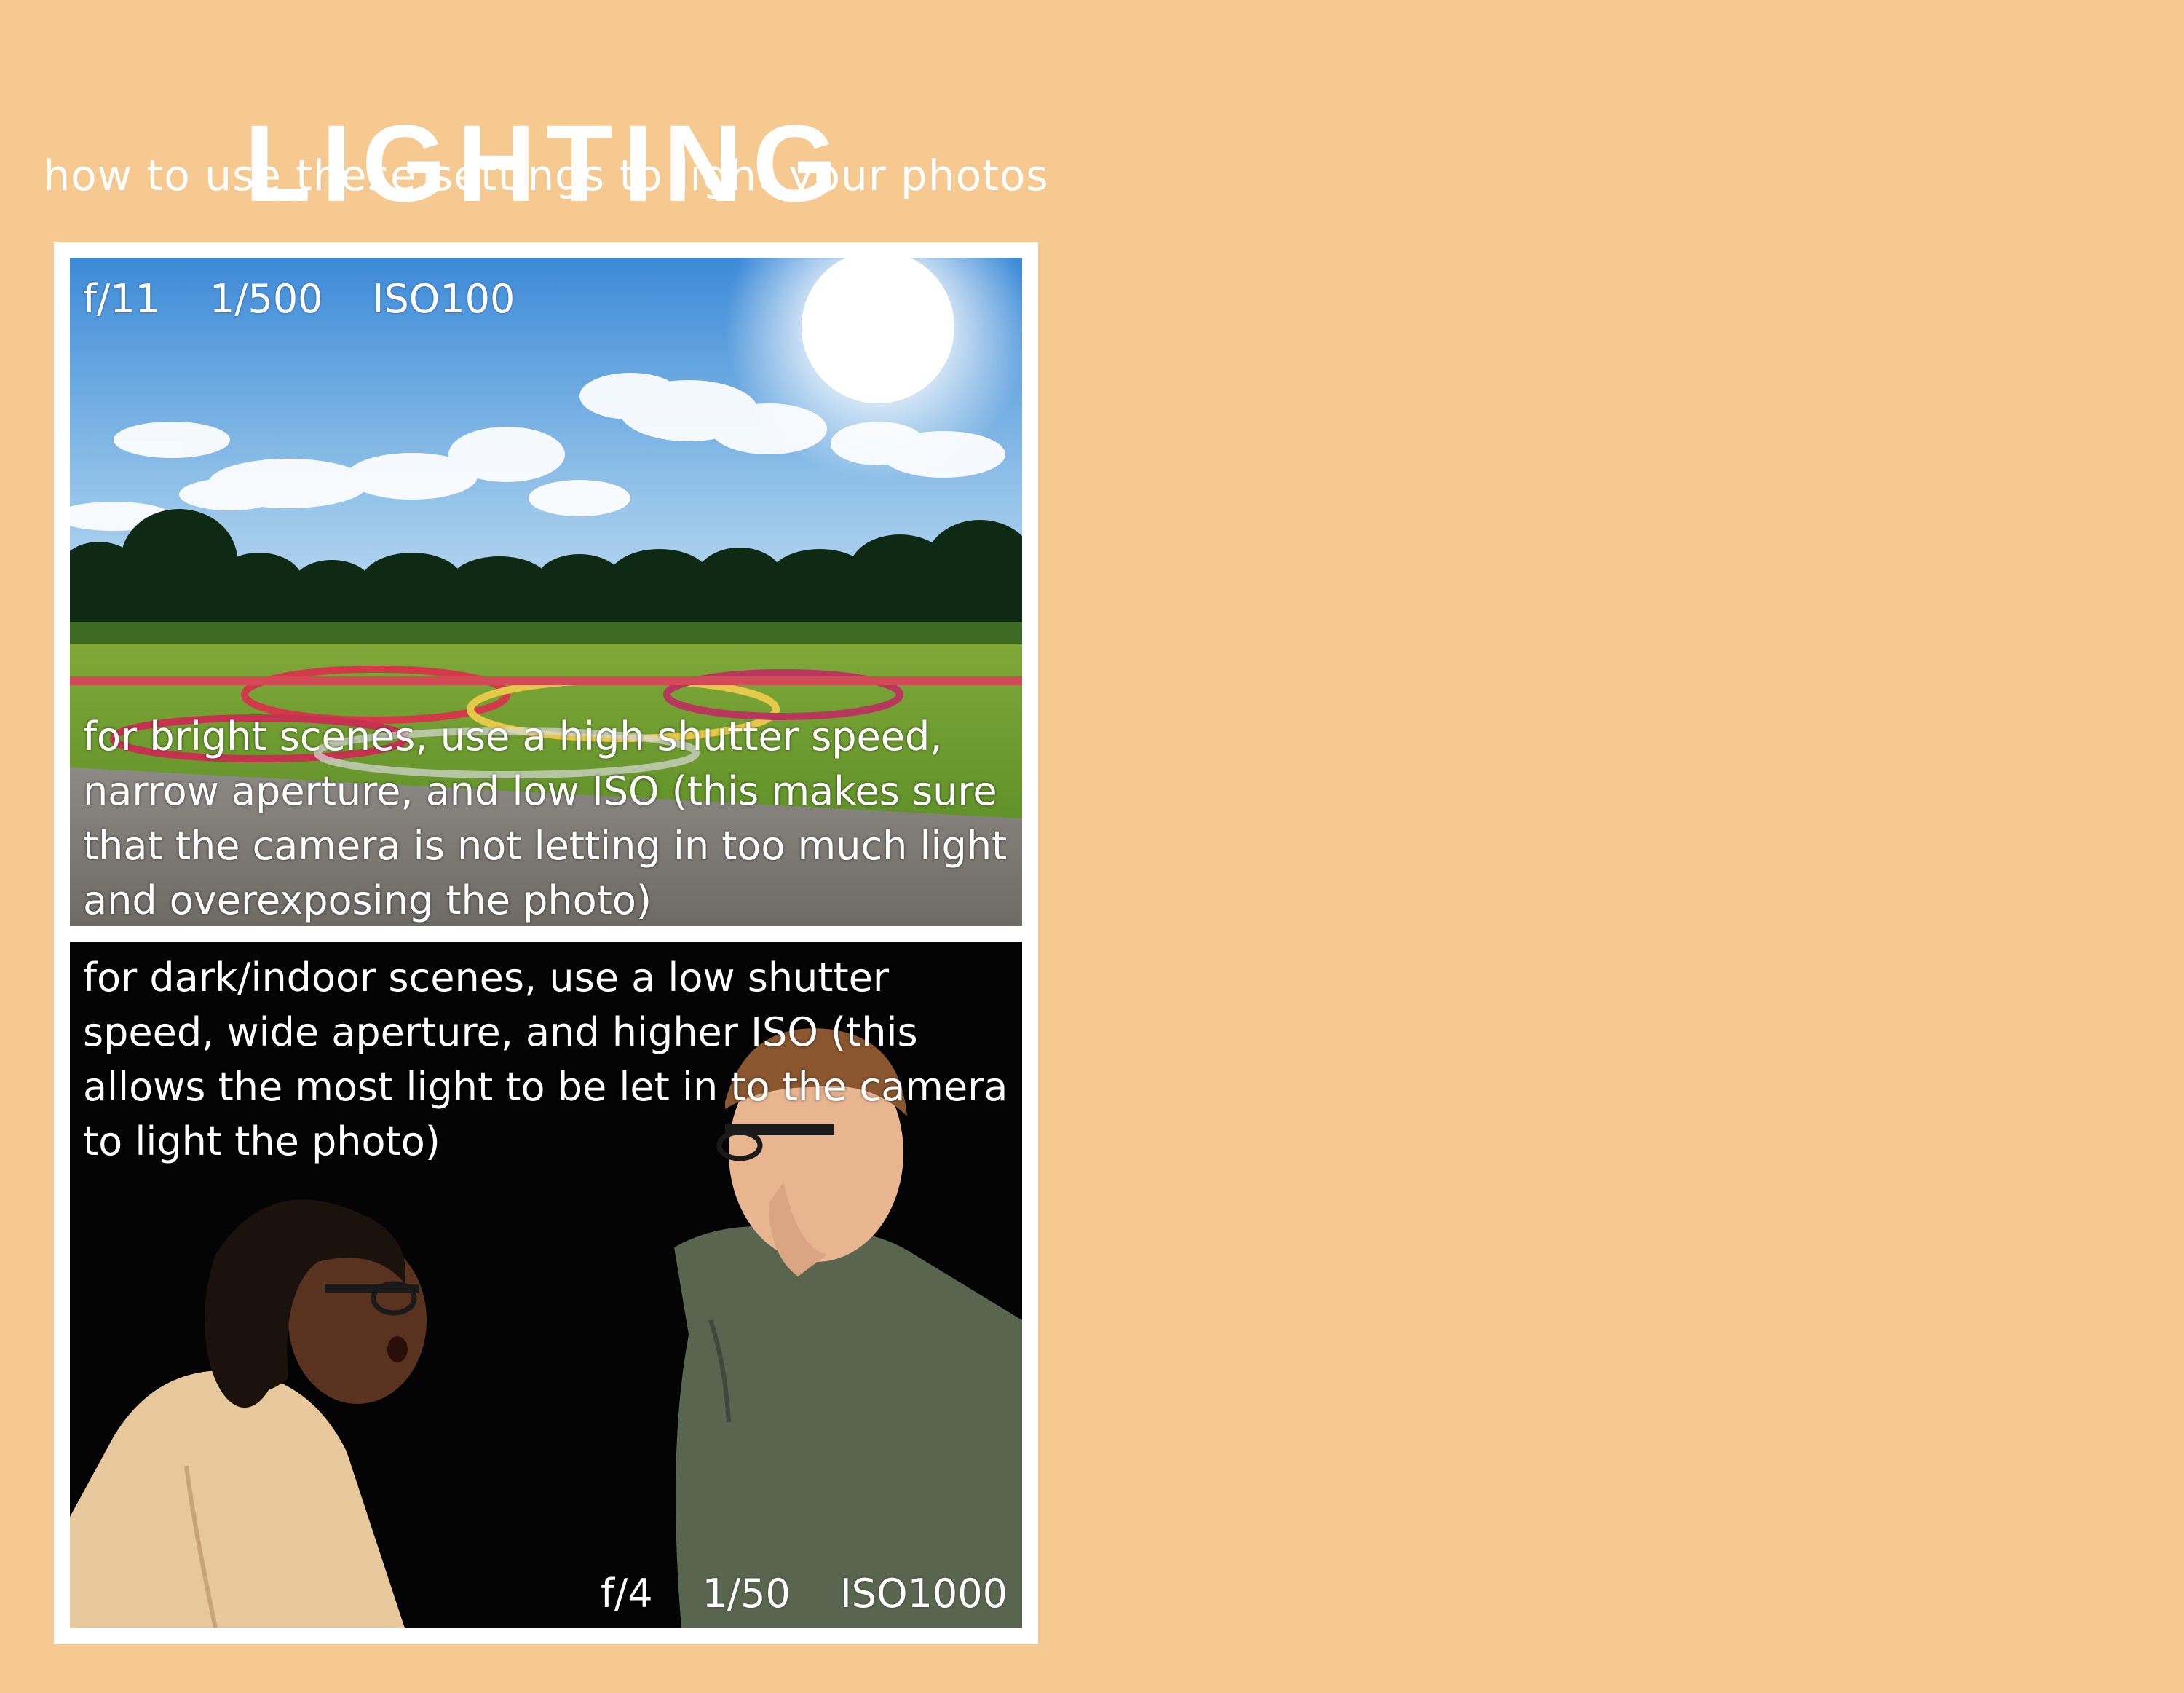 The image size is (2184, 1693). What do you see at coordinates (323, 299) in the screenshot?
I see `bright-settings: f/11 1/500 ISO100` at bounding box center [323, 299].